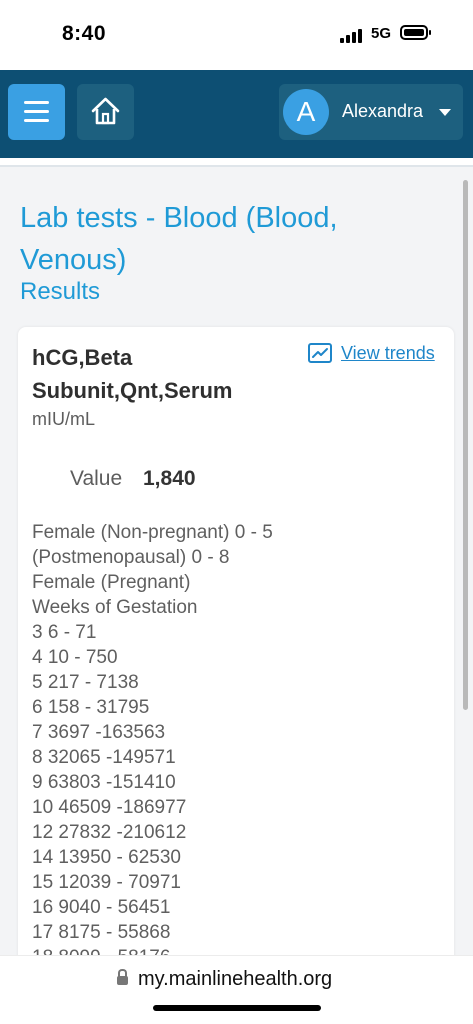 The width and height of the screenshot is (473, 1024). Describe the element at coordinates (131, 557) in the screenshot. I see `reference-range-line: (Postmenopausal) 0 - 8` at that location.